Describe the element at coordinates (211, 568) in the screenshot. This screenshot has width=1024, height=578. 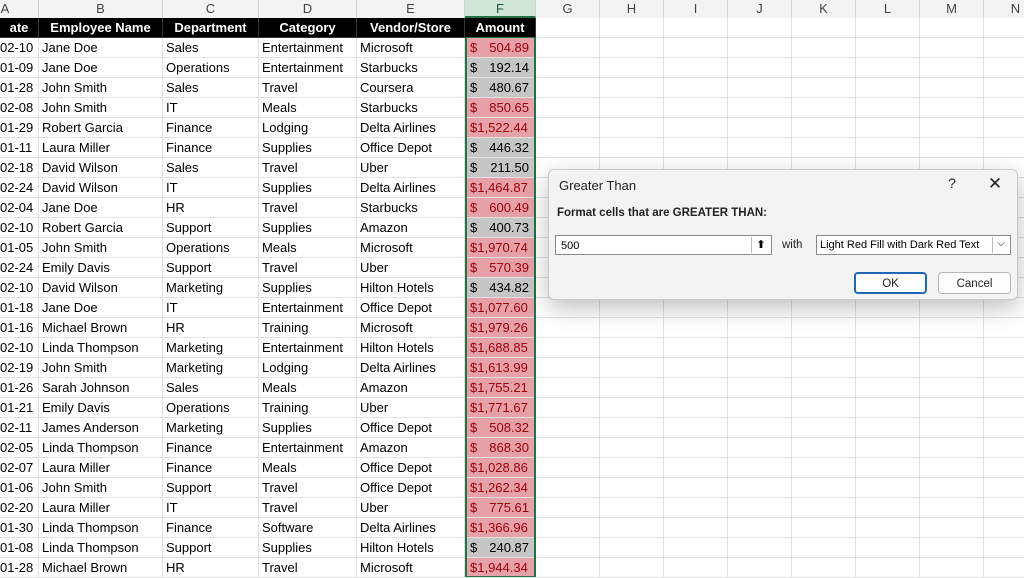
I see `department-cell: HR` at that location.